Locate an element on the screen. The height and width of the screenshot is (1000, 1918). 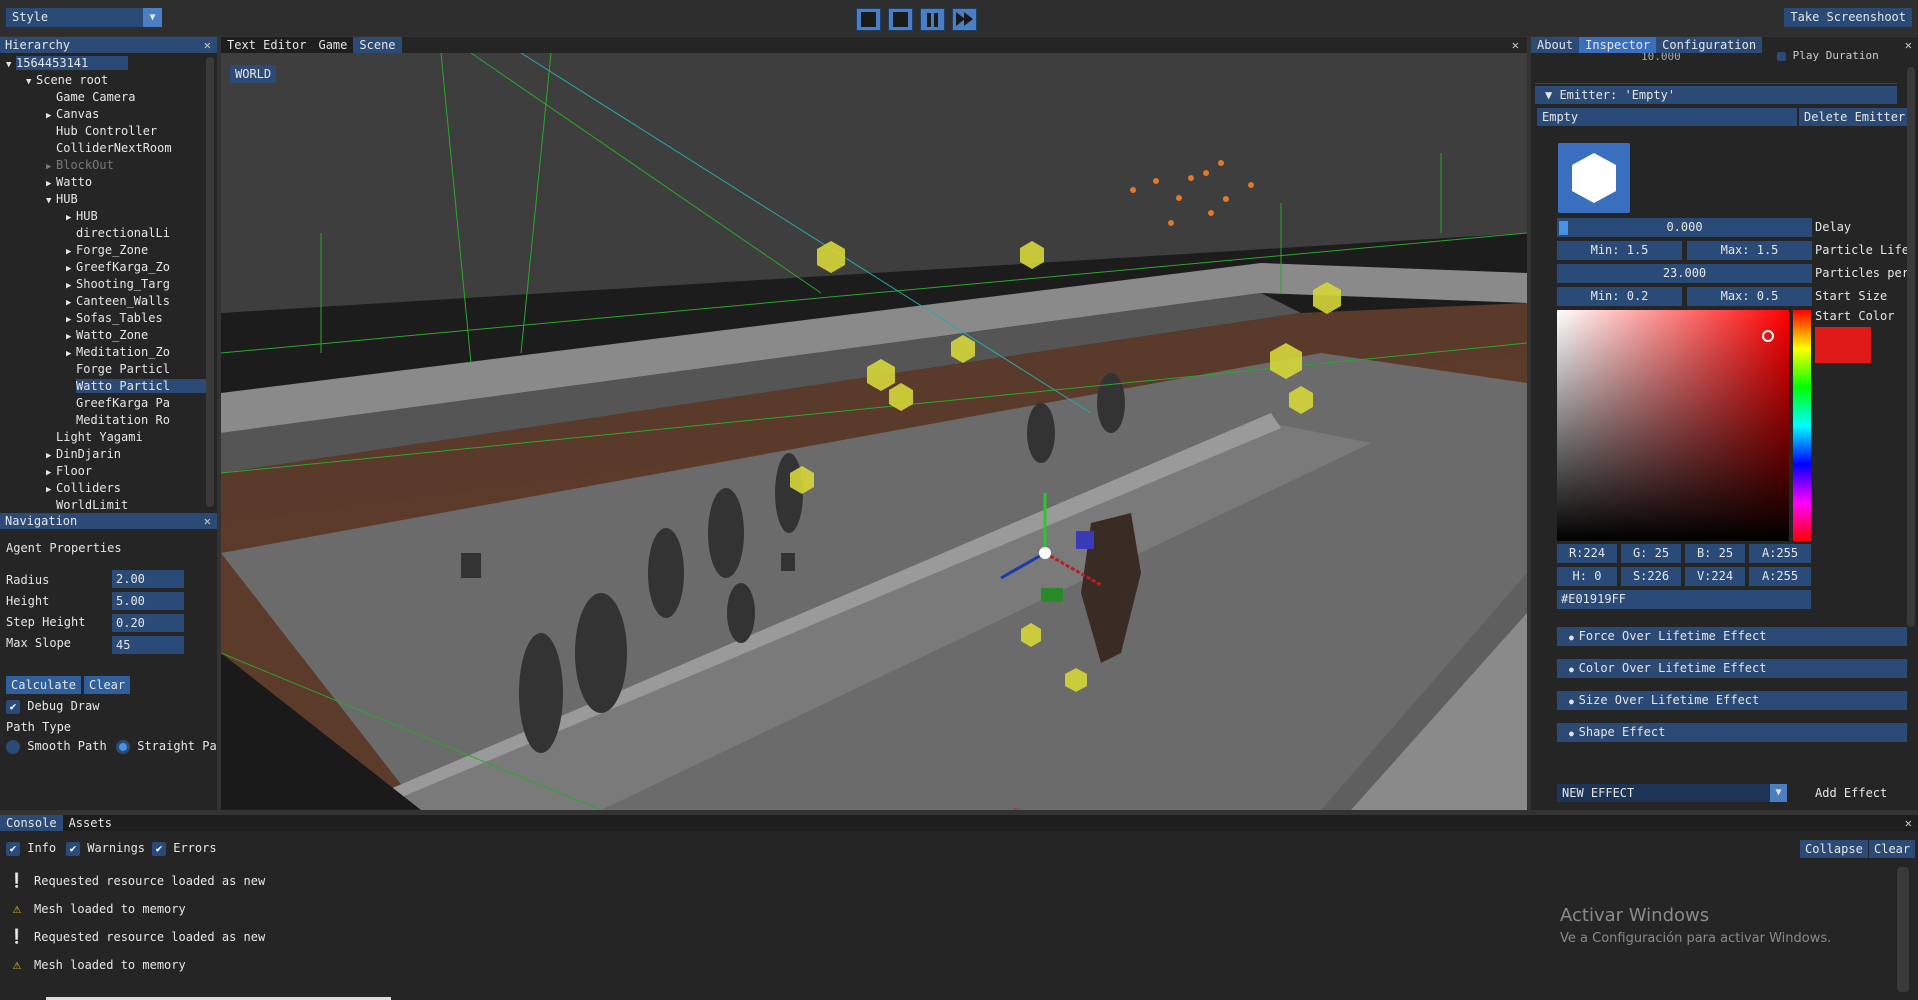
straight-path-radio: Straight Pa is located at coordinates (166, 746).